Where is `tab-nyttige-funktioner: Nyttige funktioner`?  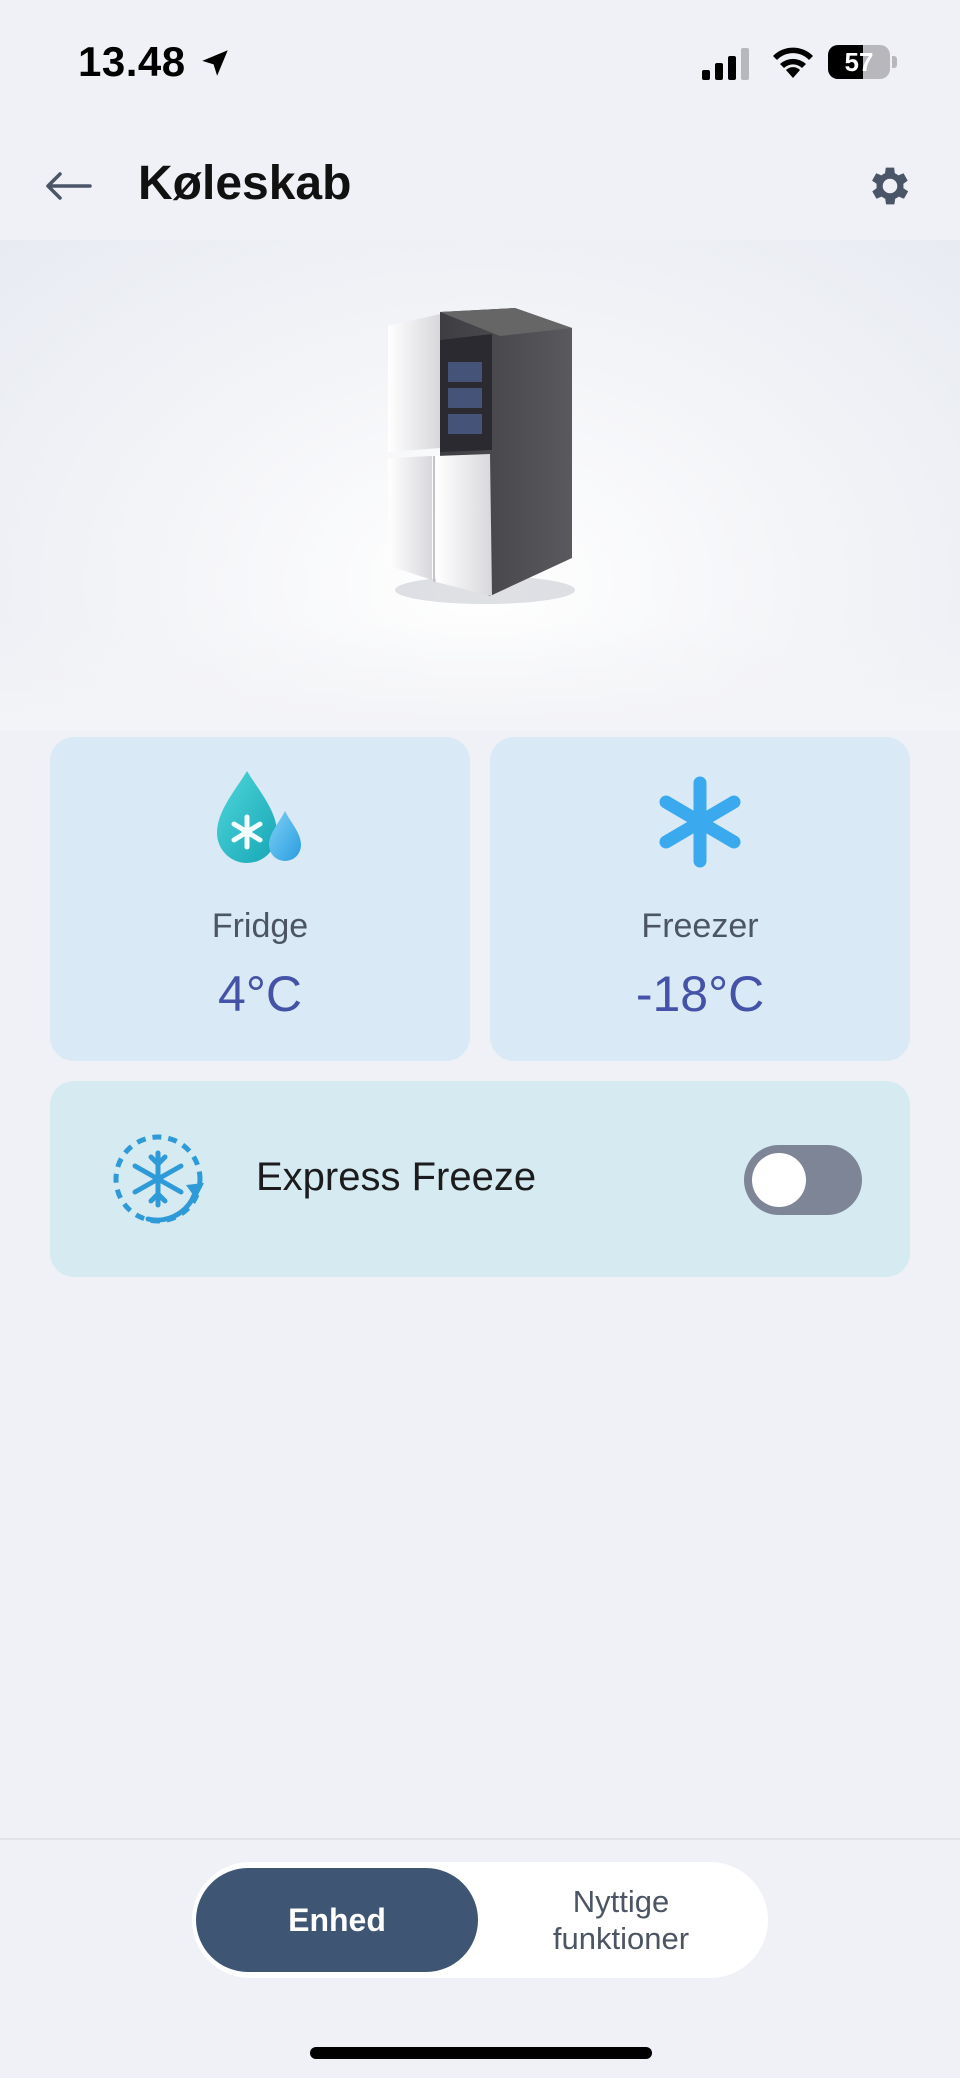 tab-nyttige-funktioner: Nyttige funktioner is located at coordinates (621, 1920).